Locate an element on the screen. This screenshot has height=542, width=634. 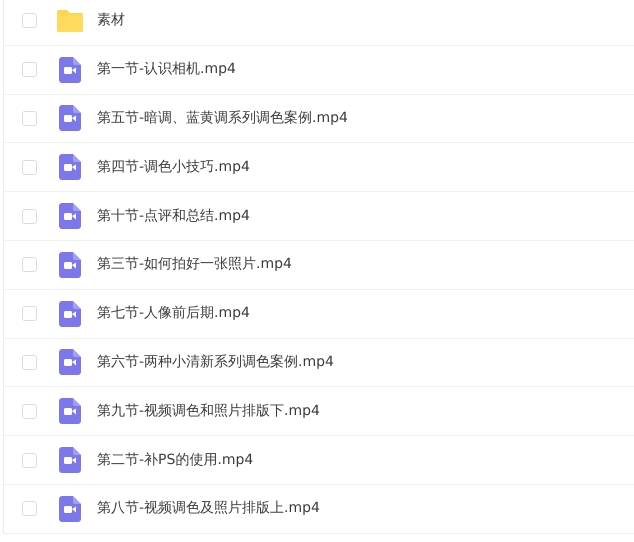
file-name: 第一节-认识相机.mp4 is located at coordinates (166, 69).